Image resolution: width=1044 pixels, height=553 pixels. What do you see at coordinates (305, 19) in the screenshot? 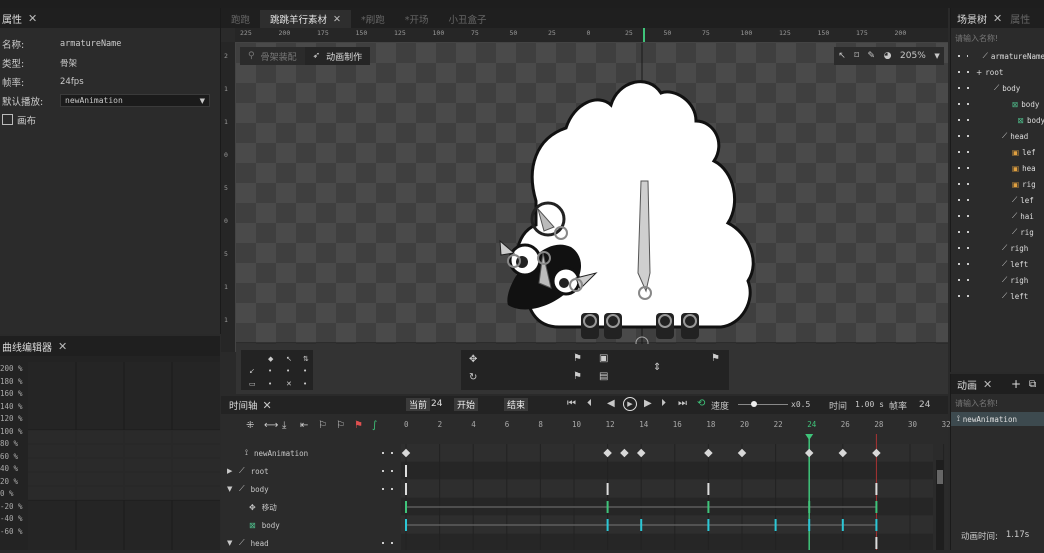
I see `tab-sheep-assets: 跳跳羊行素材 ✕` at bounding box center [305, 19].